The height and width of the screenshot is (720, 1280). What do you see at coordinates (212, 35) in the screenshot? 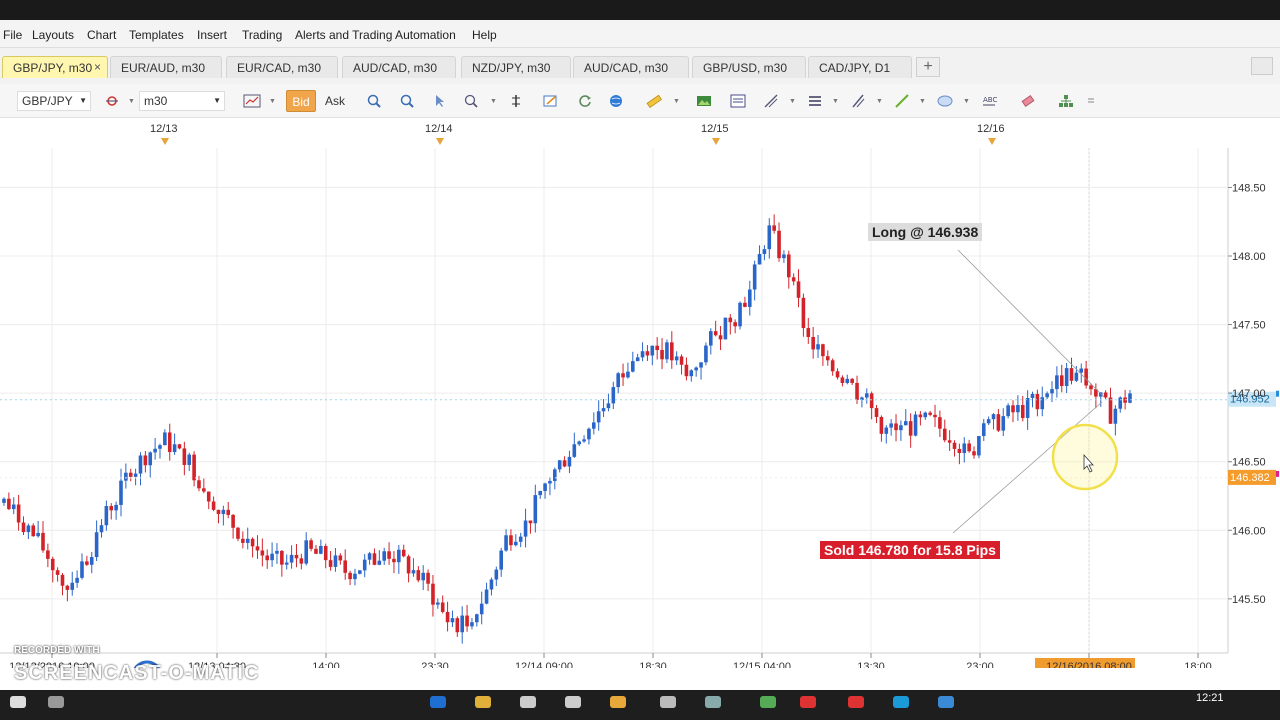
I see `menu-insert: Insert` at bounding box center [212, 35].